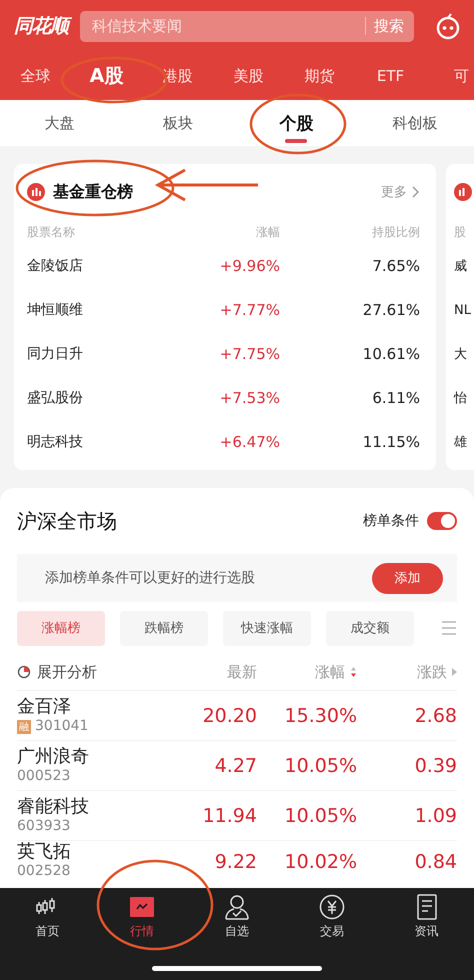 This screenshot has height=980, width=474. What do you see at coordinates (35, 76) in the screenshot?
I see `market-tab: 全球` at bounding box center [35, 76].